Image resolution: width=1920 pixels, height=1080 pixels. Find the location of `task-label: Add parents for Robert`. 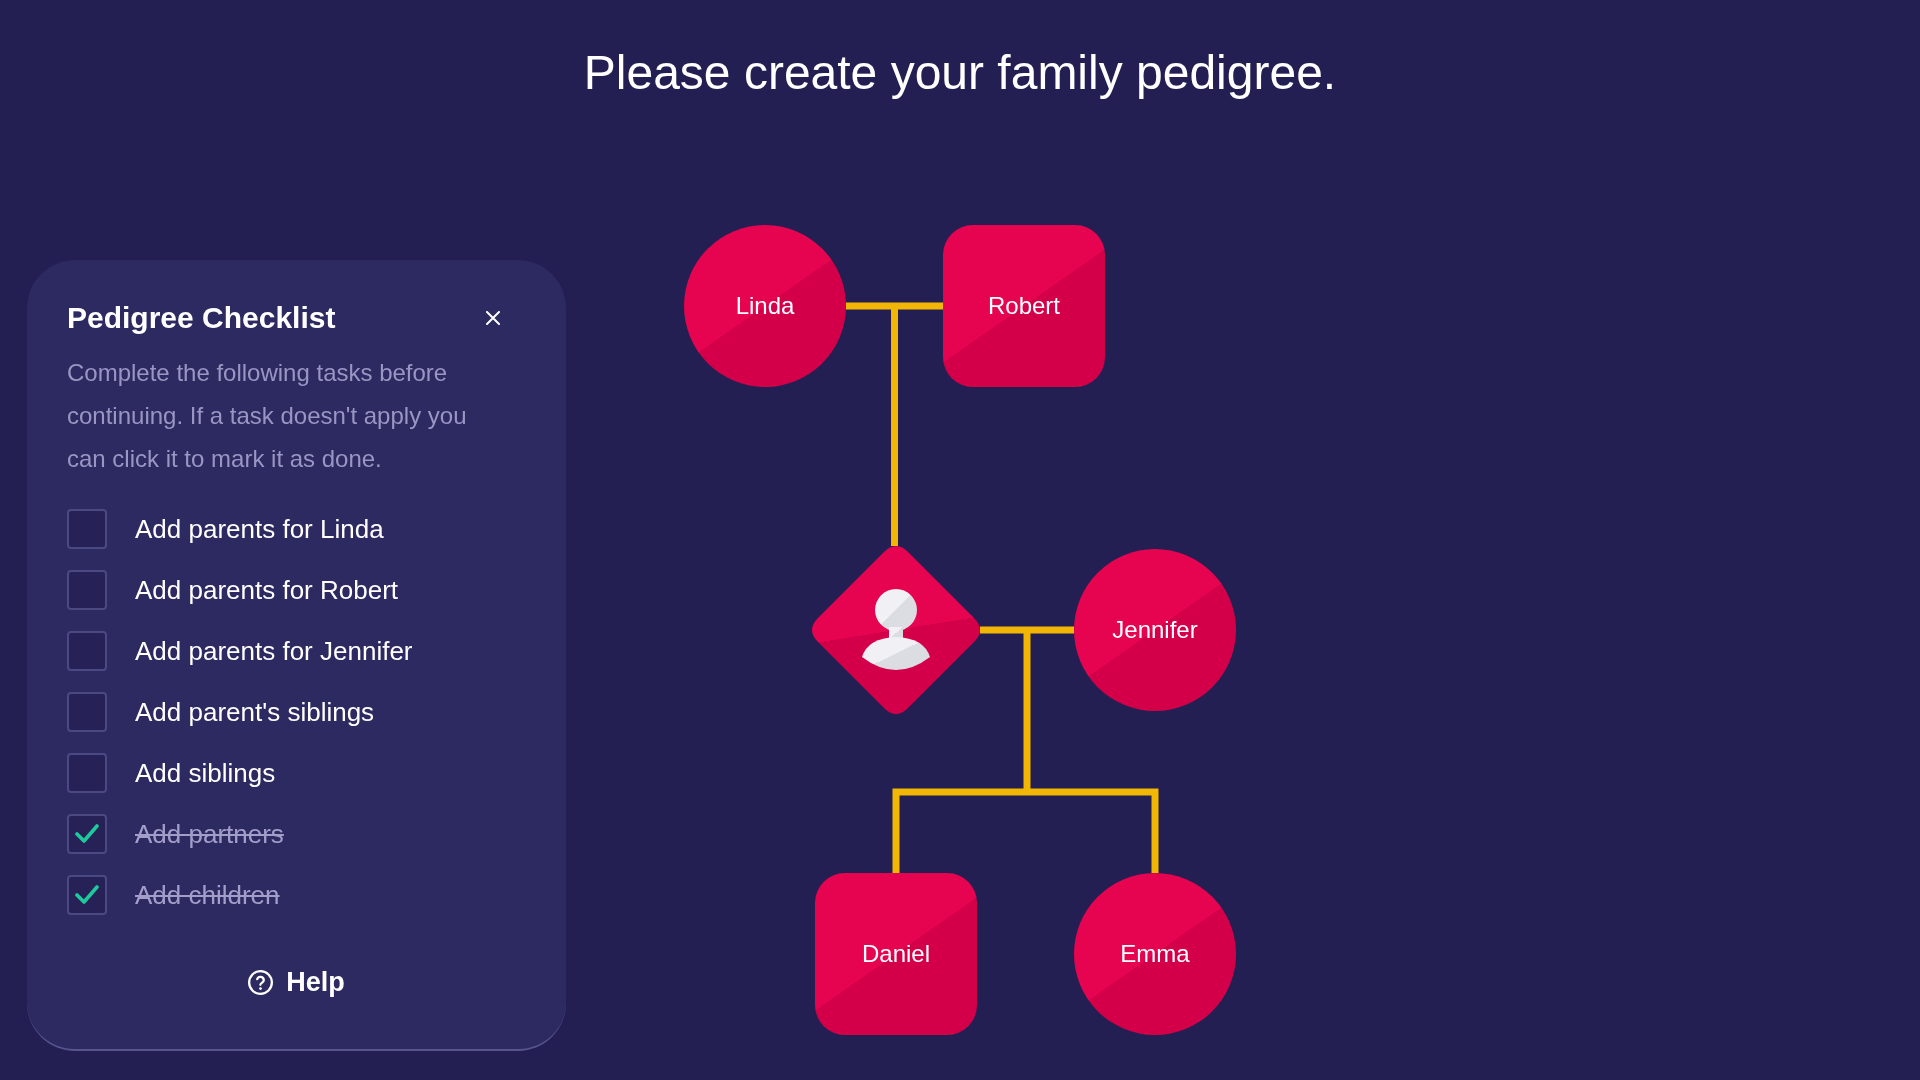

task-label: Add parents for Robert is located at coordinates (267, 589).